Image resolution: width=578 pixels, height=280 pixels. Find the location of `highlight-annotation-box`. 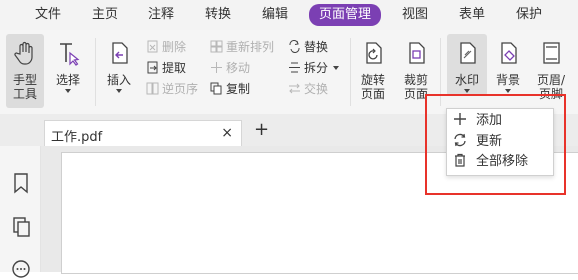

highlight-annotation-box is located at coordinates (495, 144).